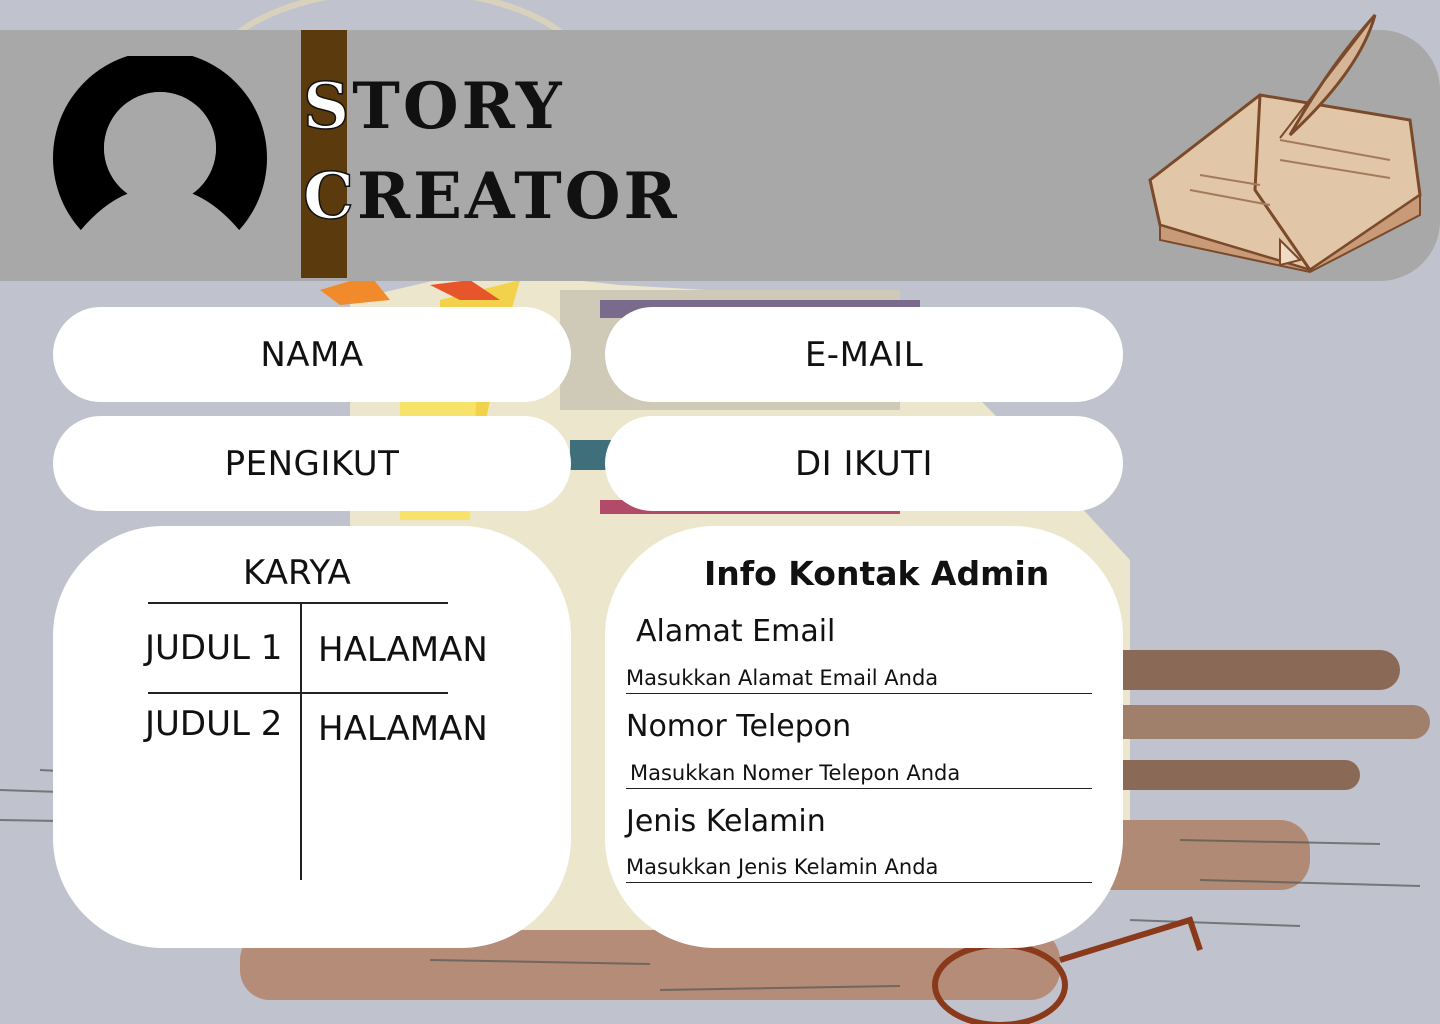 Image resolution: width=1440 pixels, height=1024 pixels. Describe the element at coordinates (1285, 143) in the screenshot. I see `quill-book-icon` at that location.